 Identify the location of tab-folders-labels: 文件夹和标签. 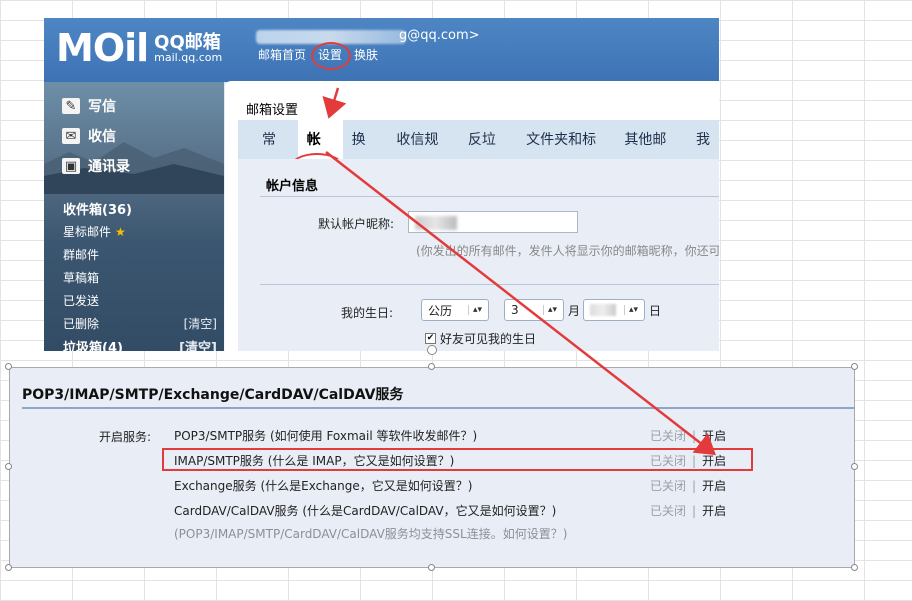
(566, 154).